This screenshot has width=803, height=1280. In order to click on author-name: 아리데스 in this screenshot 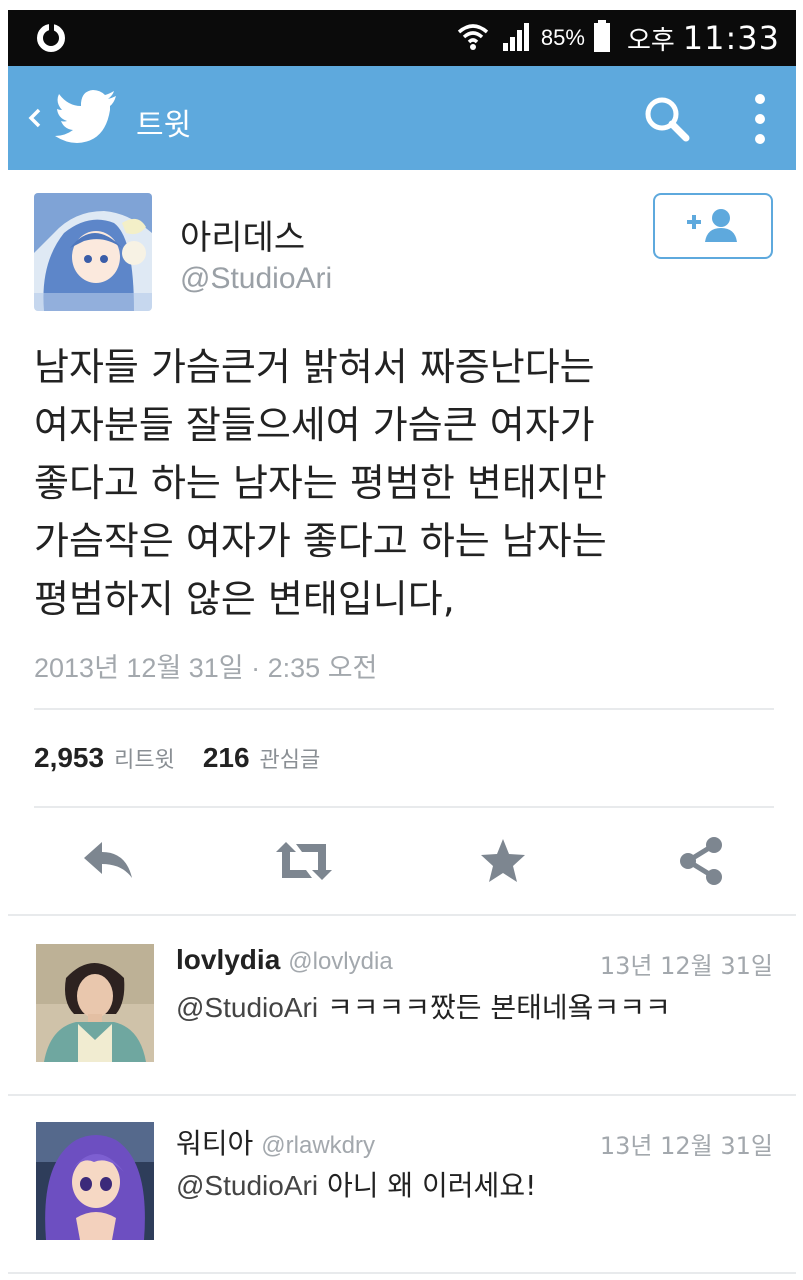, I will do `click(242, 234)`.